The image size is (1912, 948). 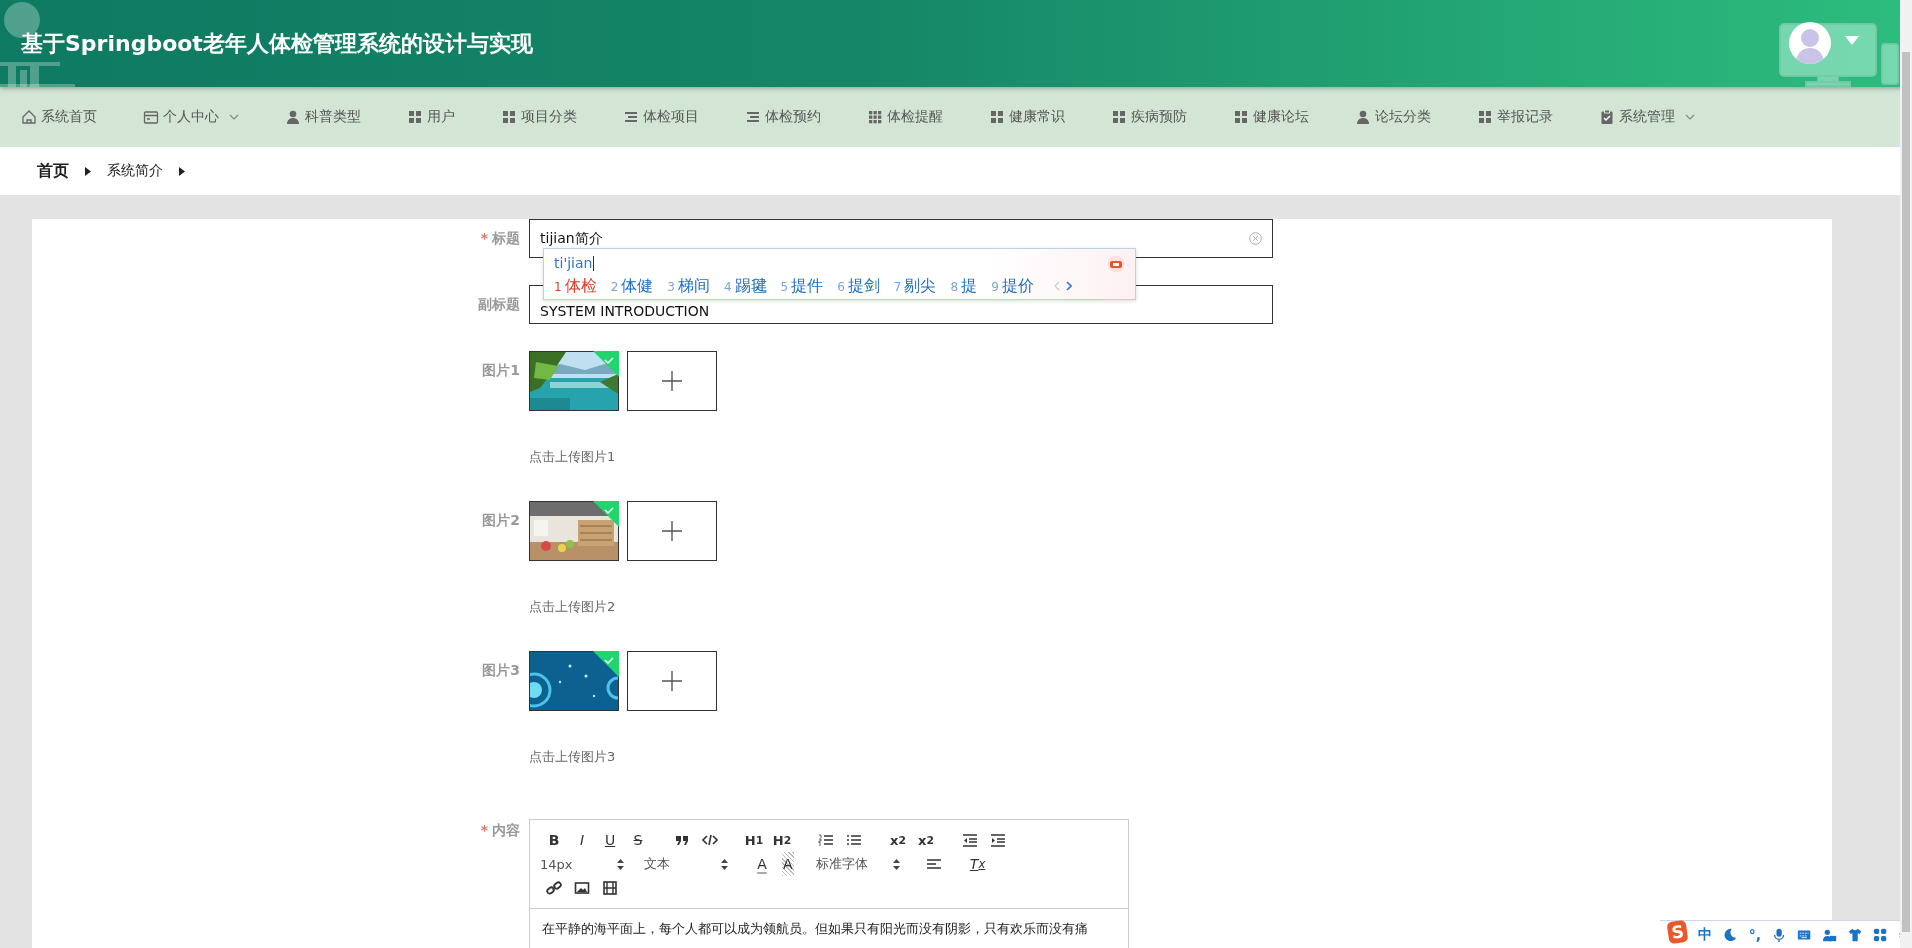 I want to click on next-page-icon, so click(x=1068, y=286).